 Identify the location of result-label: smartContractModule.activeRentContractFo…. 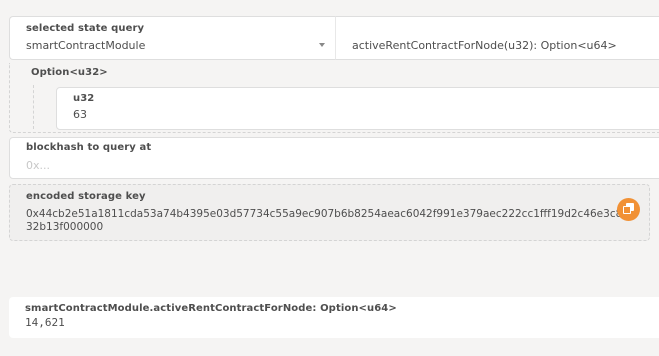
(211, 308).